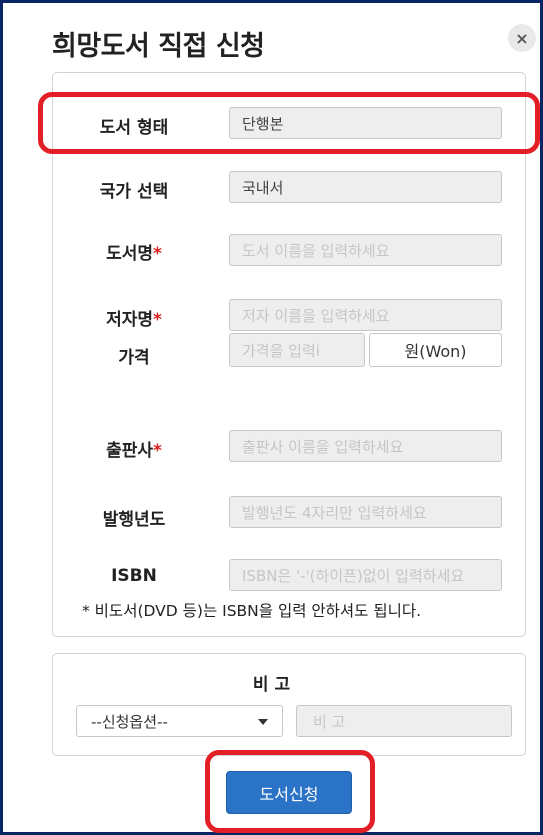 Image resolution: width=543 pixels, height=835 pixels. What do you see at coordinates (365, 446) in the screenshot?
I see `publisher-input: 출판사 이름을 입력하세요` at bounding box center [365, 446].